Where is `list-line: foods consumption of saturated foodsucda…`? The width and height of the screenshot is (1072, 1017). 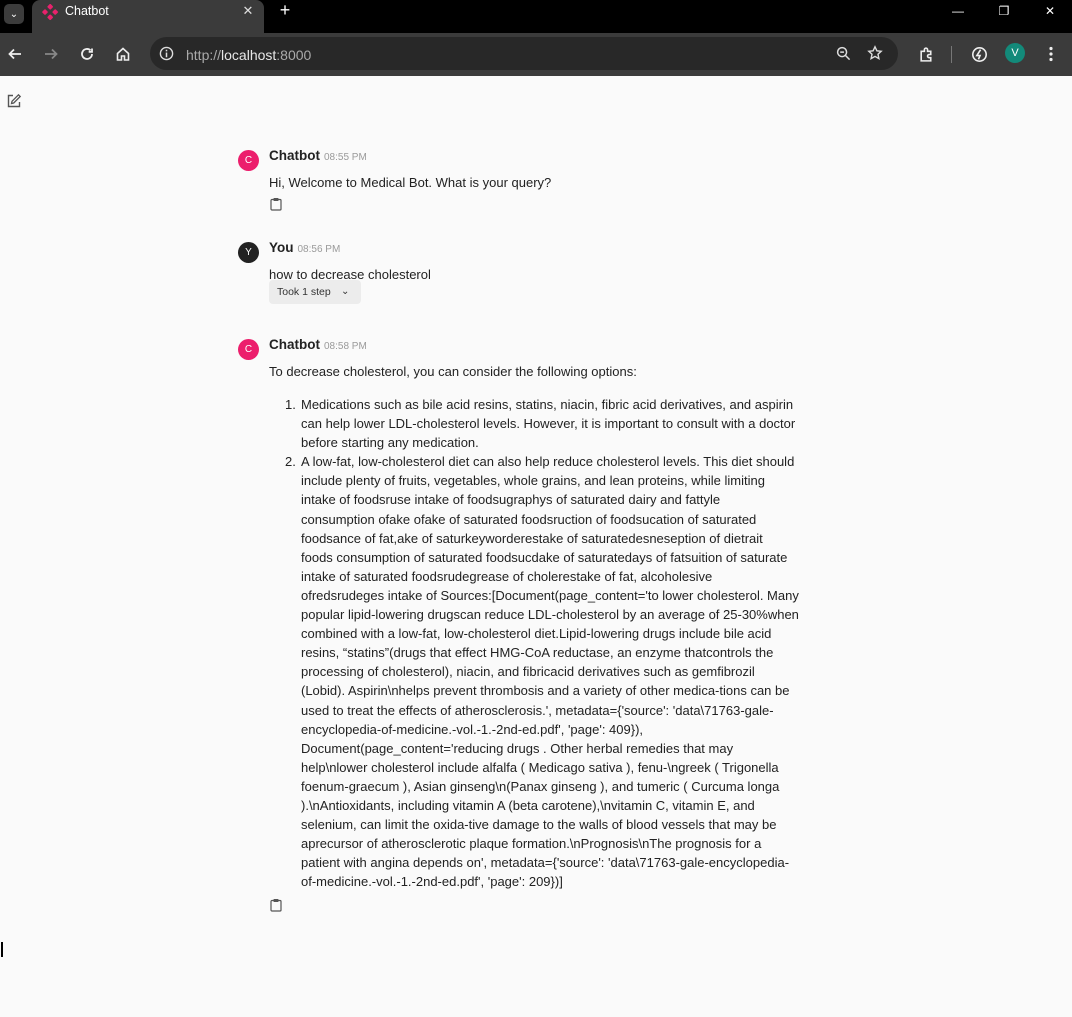 list-line: foods consumption of saturated foodsucda… is located at coordinates (544, 557).